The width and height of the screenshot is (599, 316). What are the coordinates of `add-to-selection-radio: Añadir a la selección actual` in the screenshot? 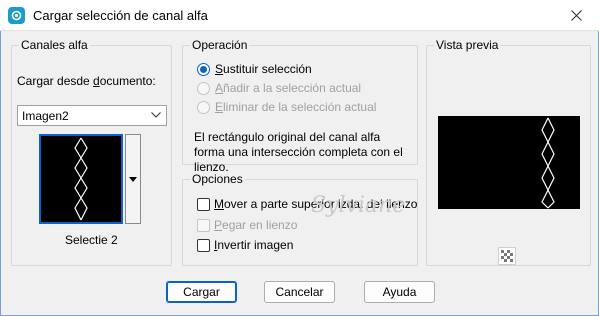 It's located at (279, 88).